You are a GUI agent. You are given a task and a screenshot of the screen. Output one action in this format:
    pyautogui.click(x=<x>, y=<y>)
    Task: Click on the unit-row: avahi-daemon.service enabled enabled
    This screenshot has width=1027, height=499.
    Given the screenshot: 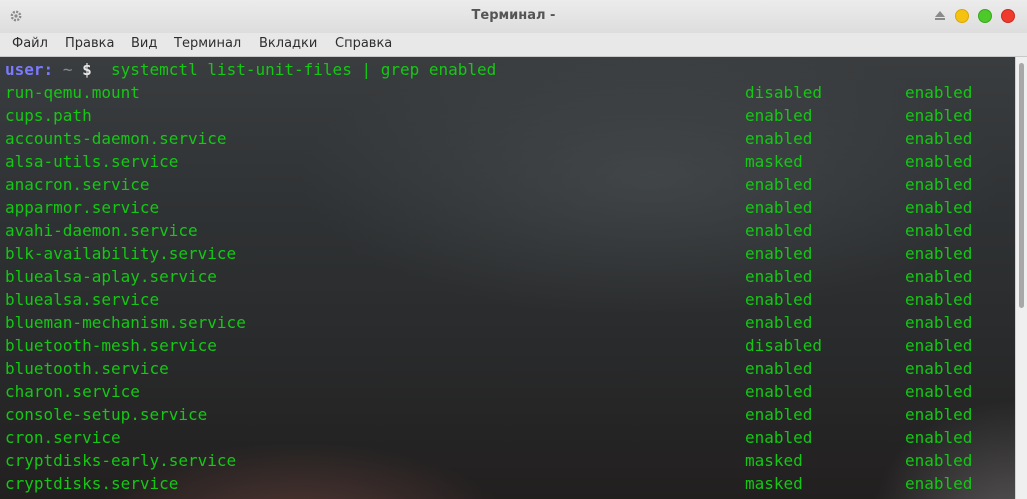 What is the action you would take?
    pyautogui.click(x=510, y=230)
    